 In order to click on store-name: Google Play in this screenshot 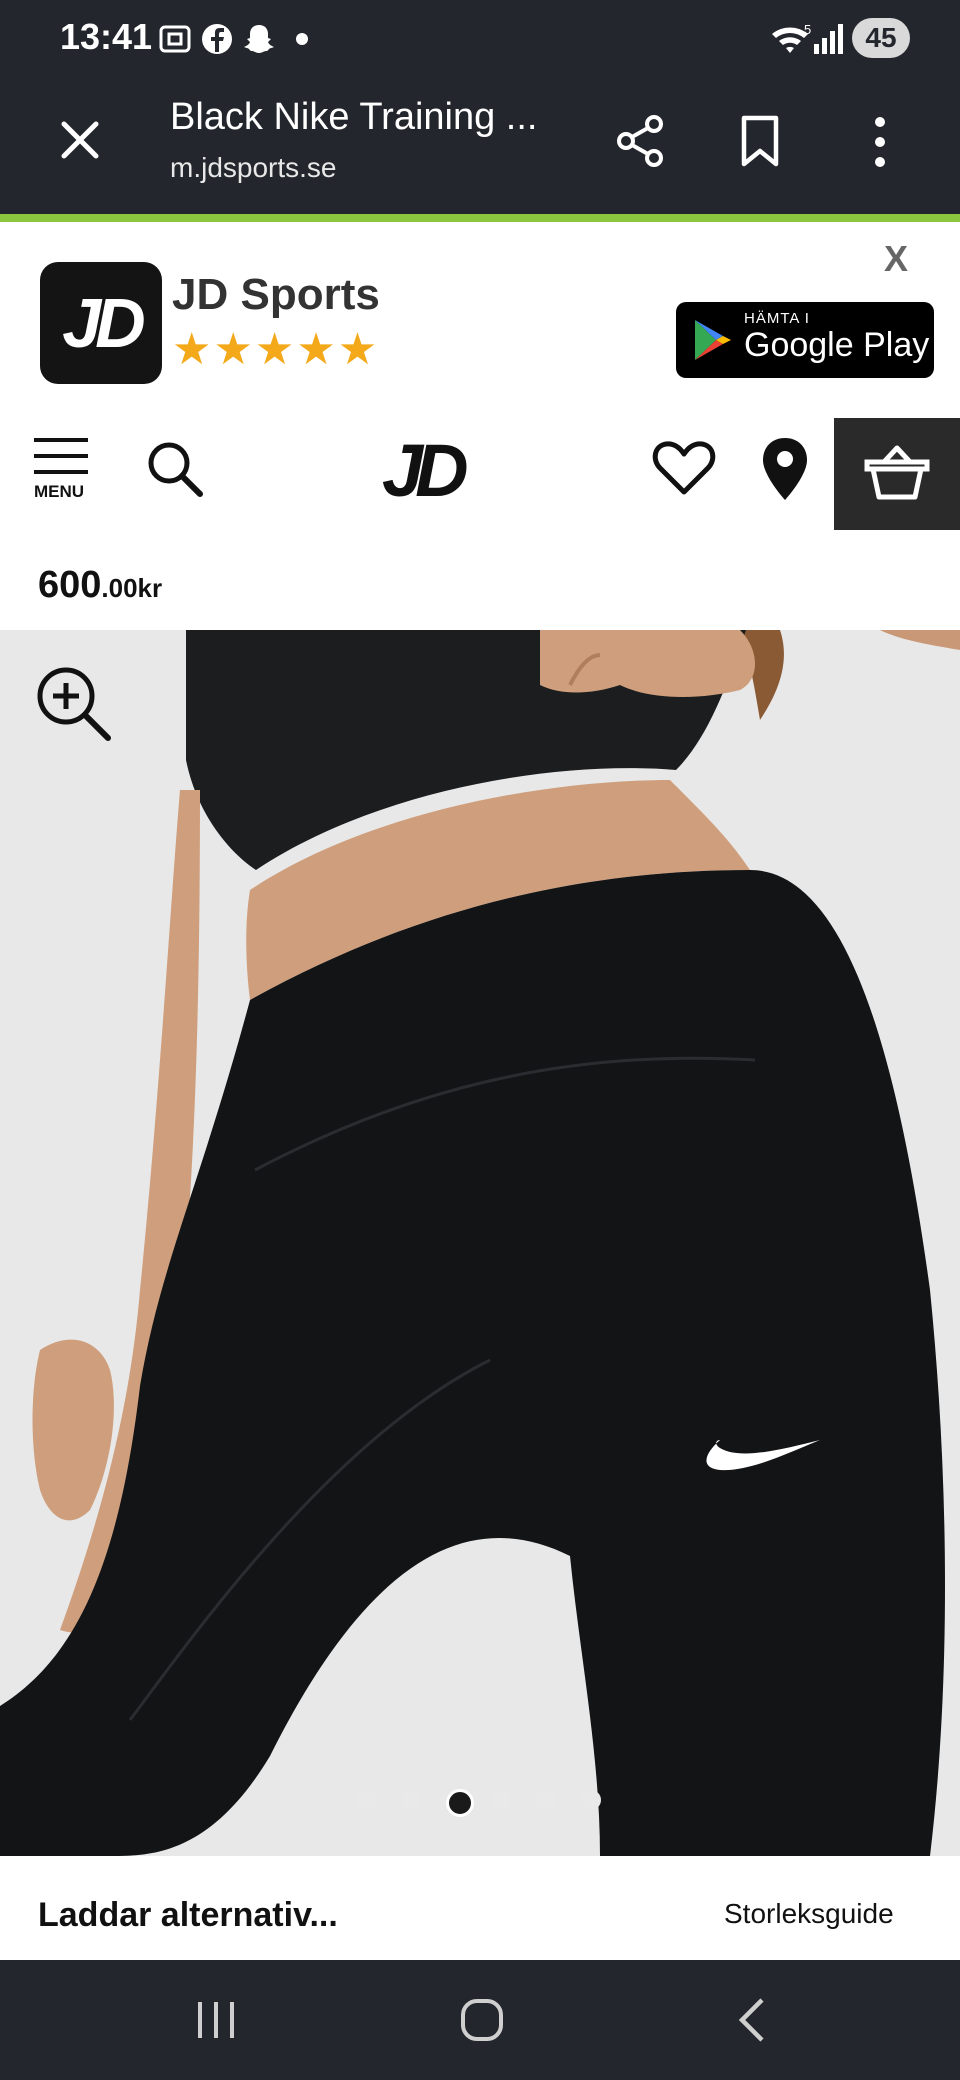, I will do `click(837, 345)`.